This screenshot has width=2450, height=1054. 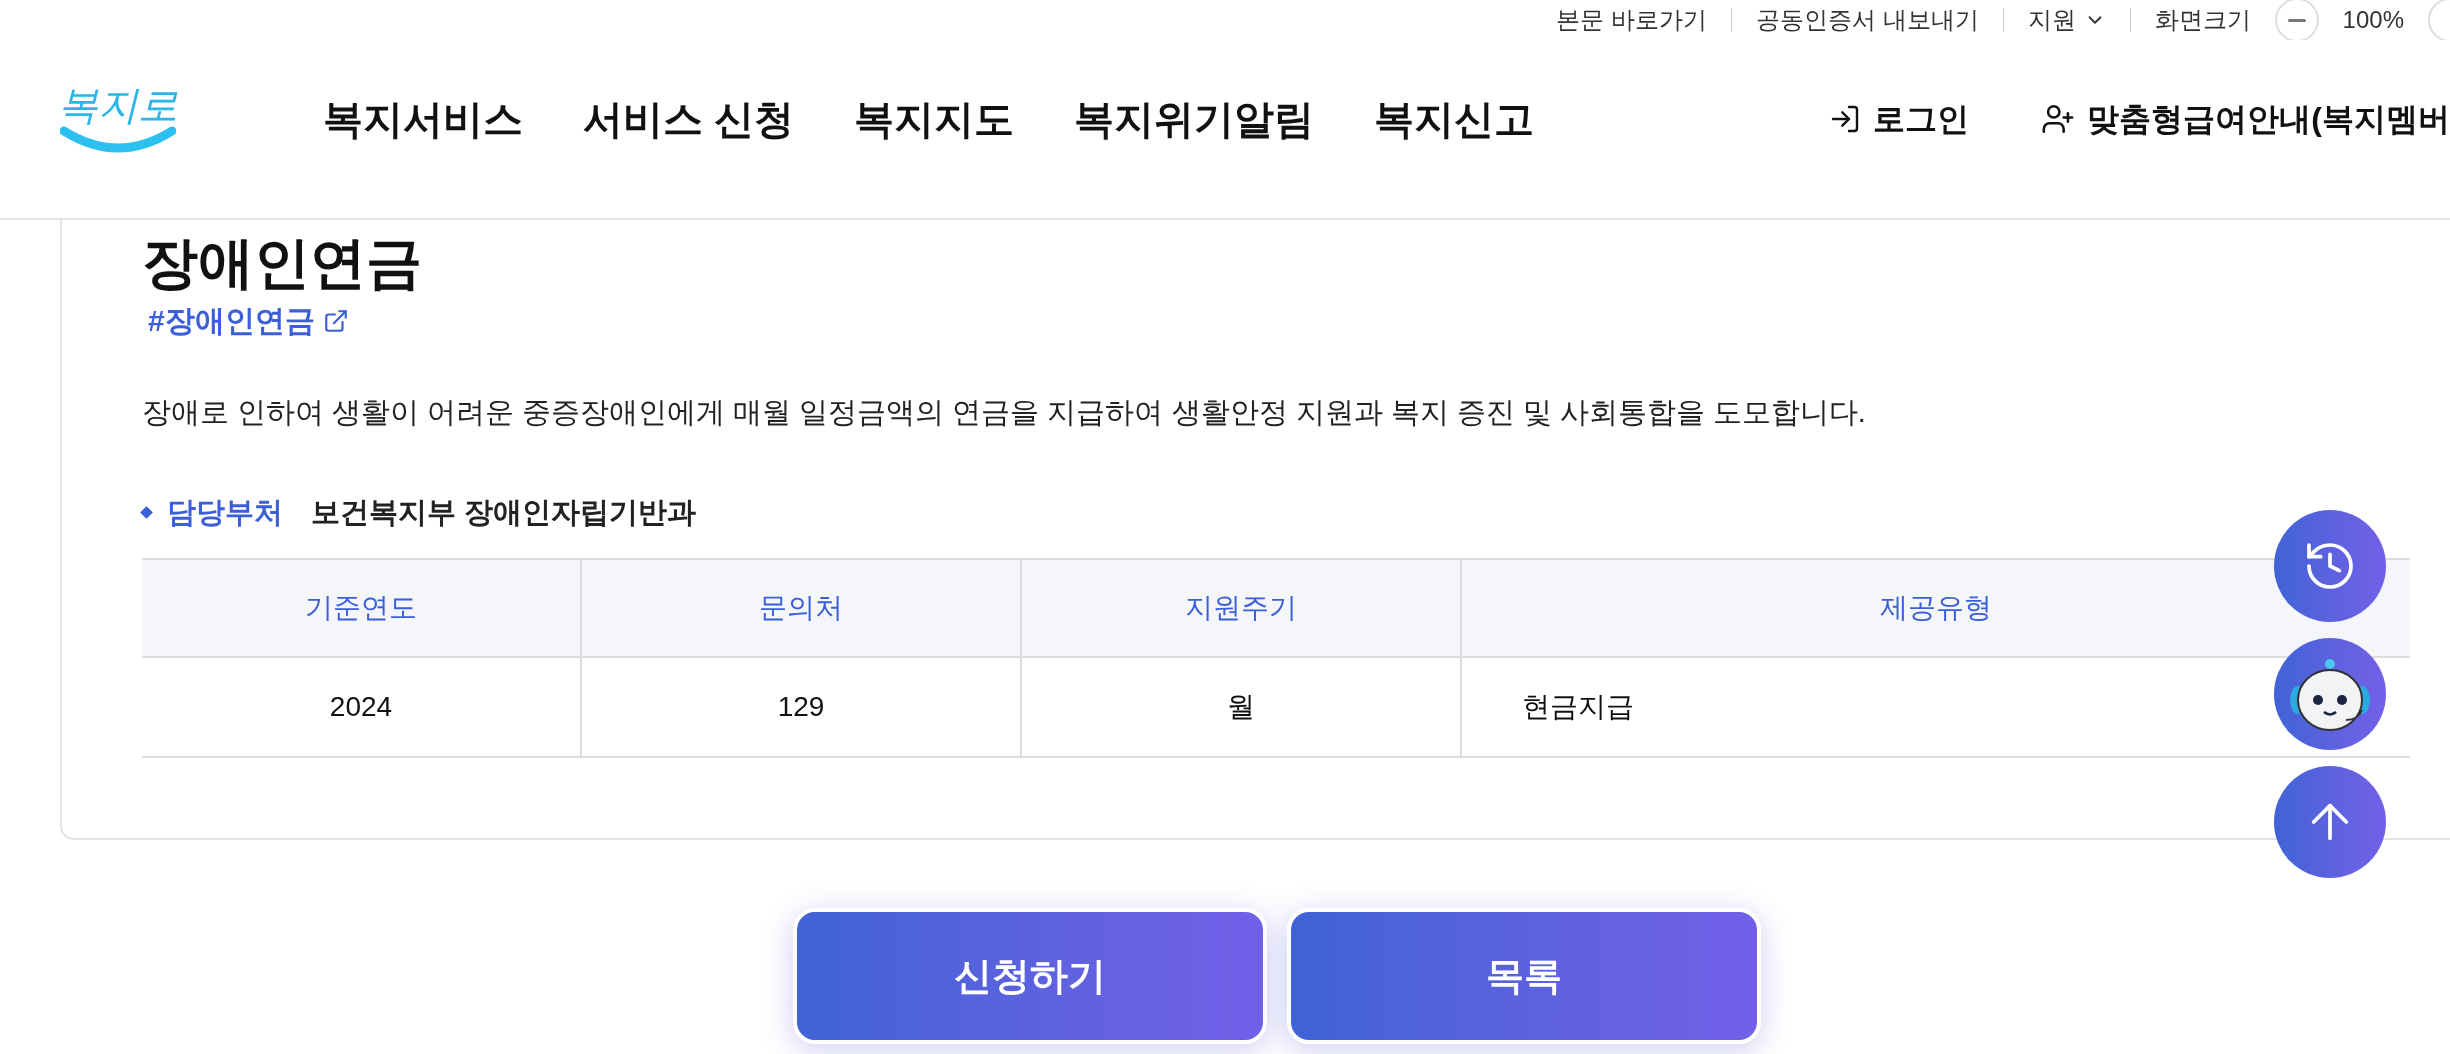 I want to click on hashtag-link: #장애인연금, so click(x=248, y=320).